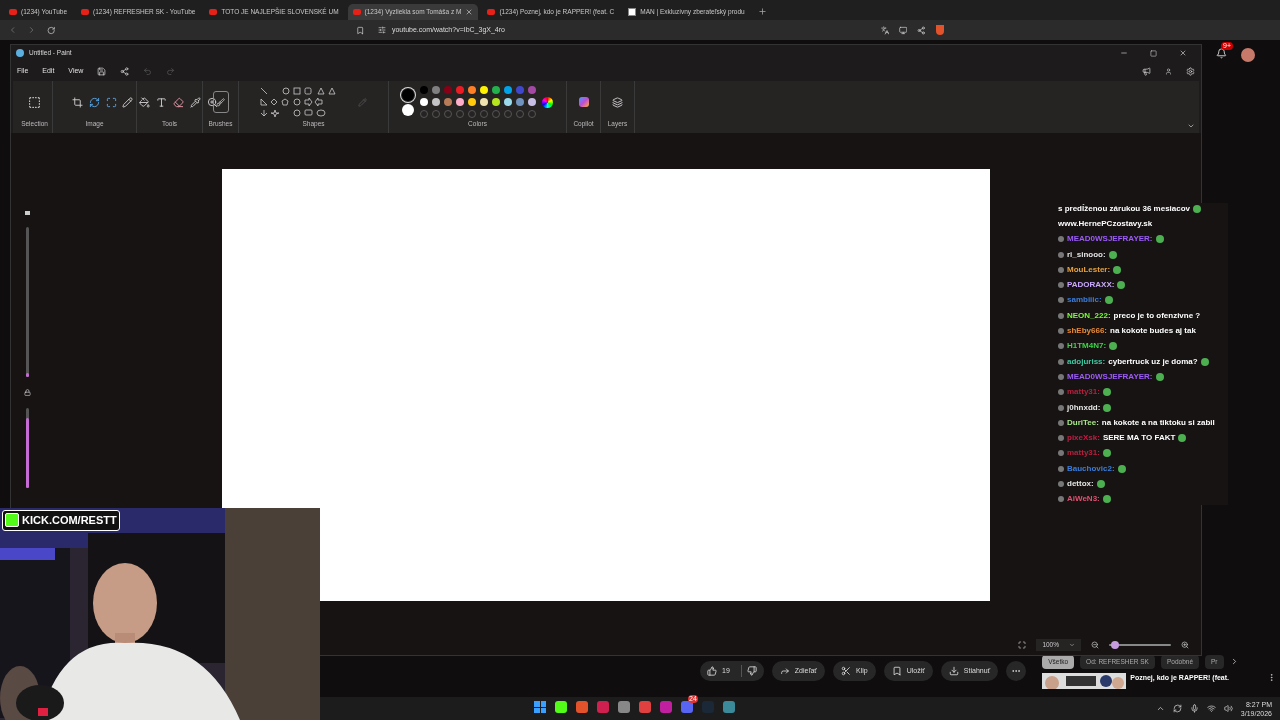  I want to click on network-icon, so click(1211, 708).